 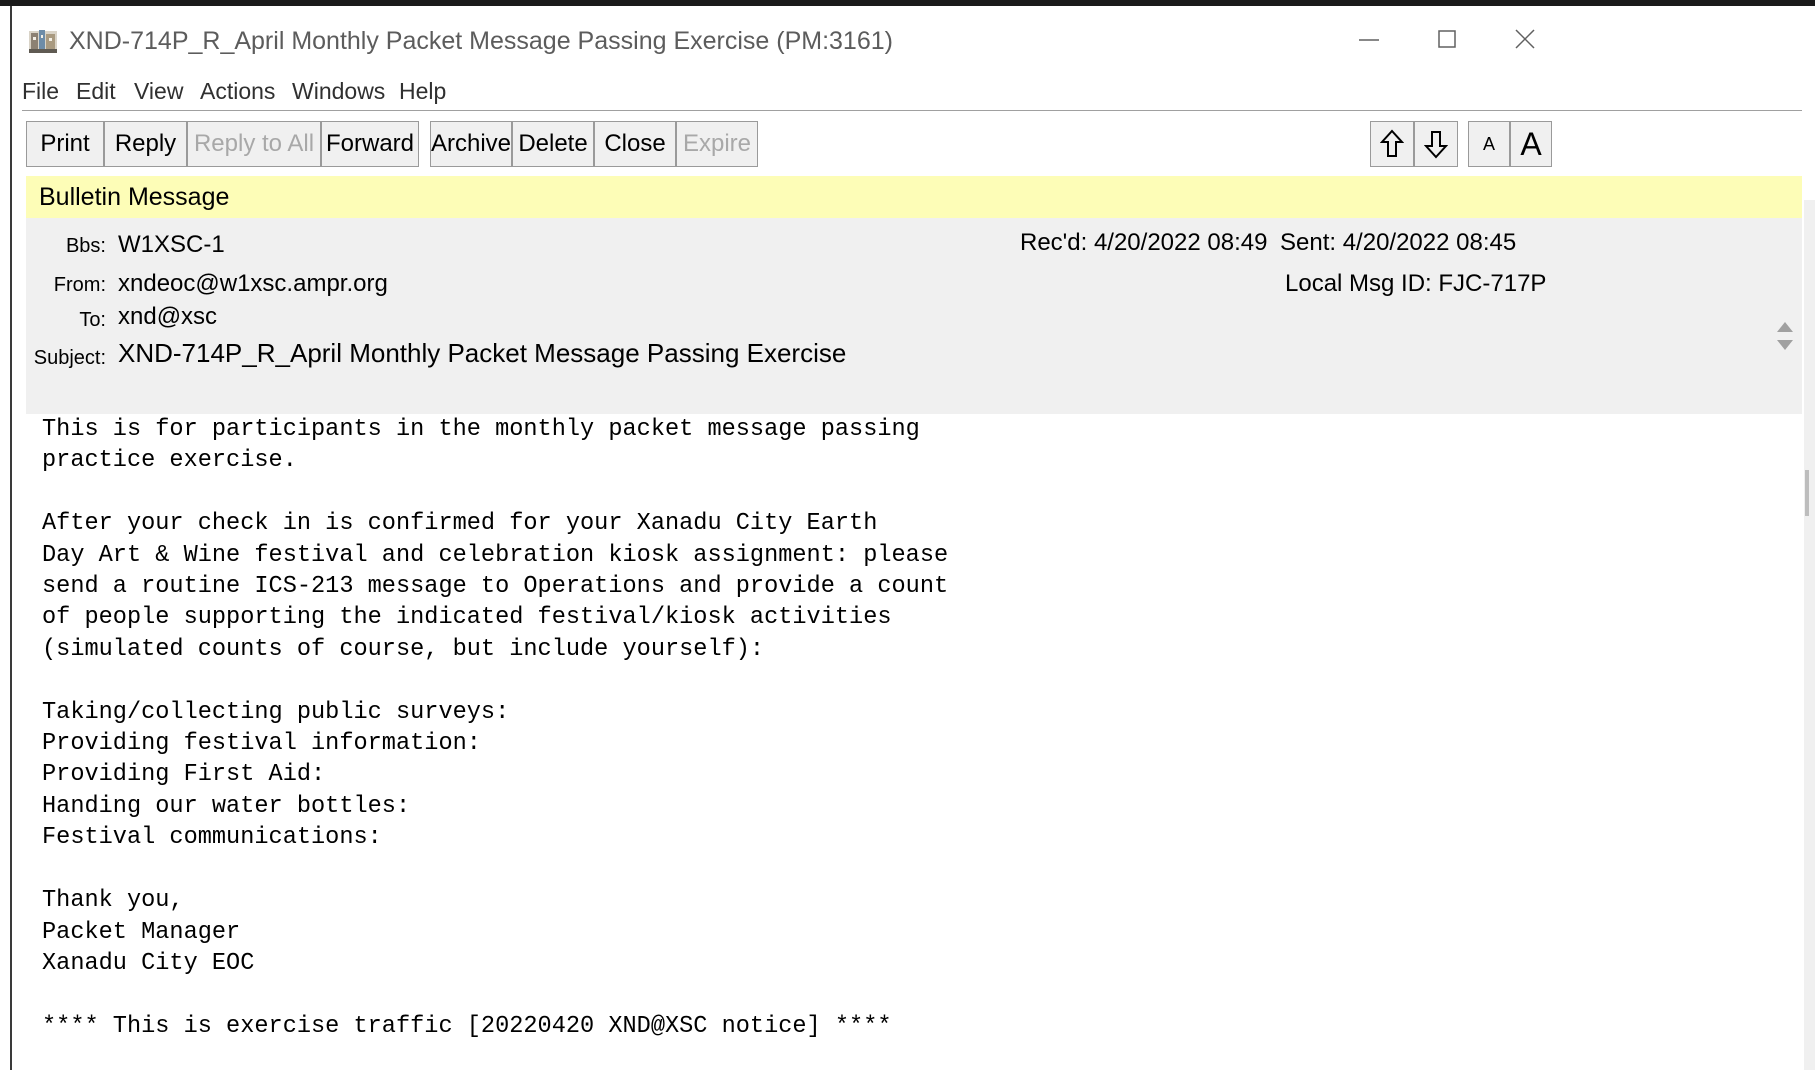 What do you see at coordinates (1809, 635) in the screenshot?
I see `window-right-edge` at bounding box center [1809, 635].